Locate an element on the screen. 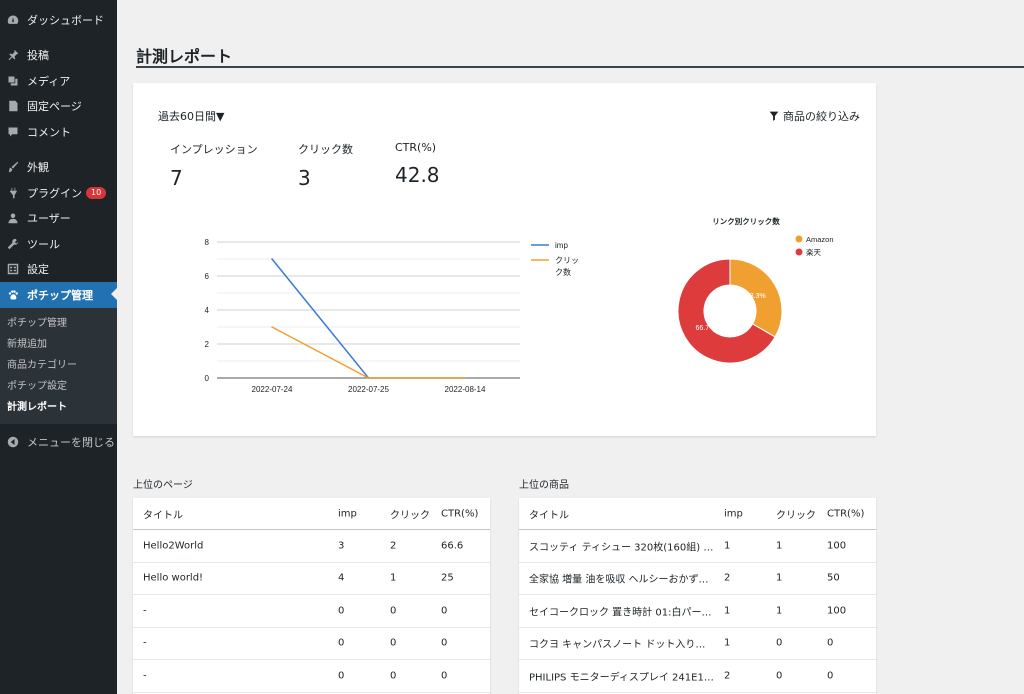 Image resolution: width=1024 pixels, height=694 pixels. column-header: タイトル is located at coordinates (235, 513).